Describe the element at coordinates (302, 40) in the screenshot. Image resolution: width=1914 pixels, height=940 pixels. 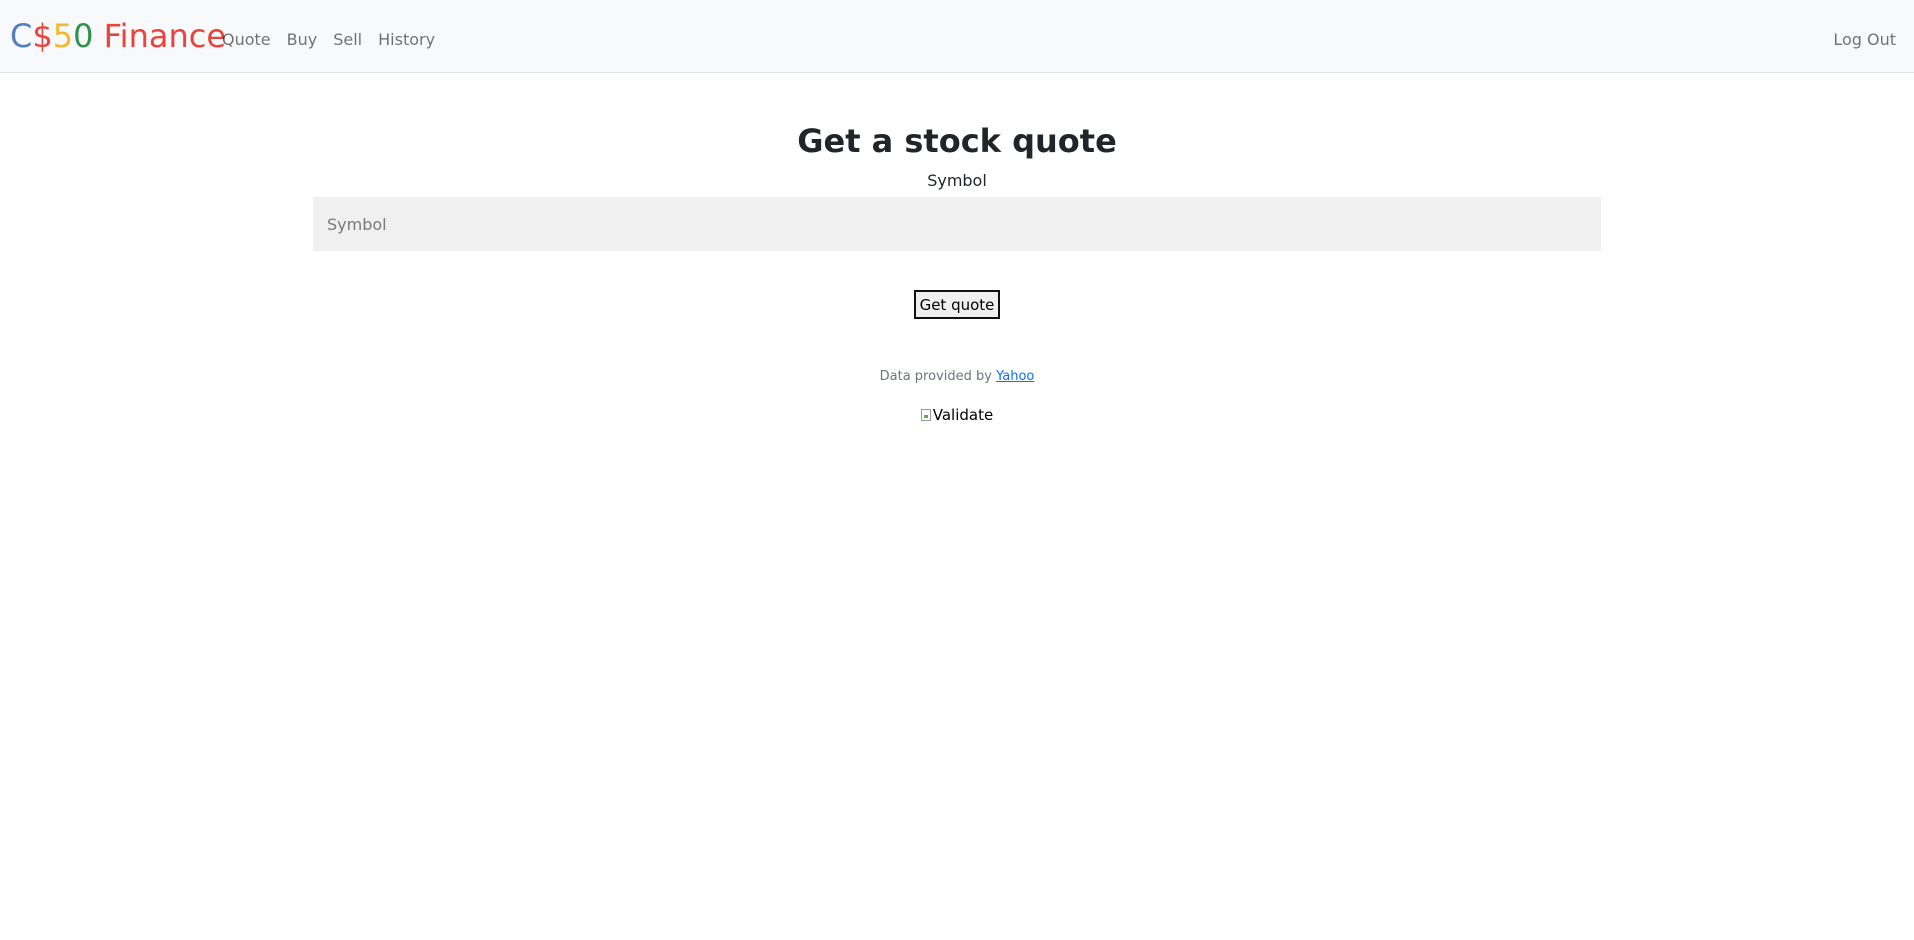
I see `nav-link-buy: Buy` at that location.